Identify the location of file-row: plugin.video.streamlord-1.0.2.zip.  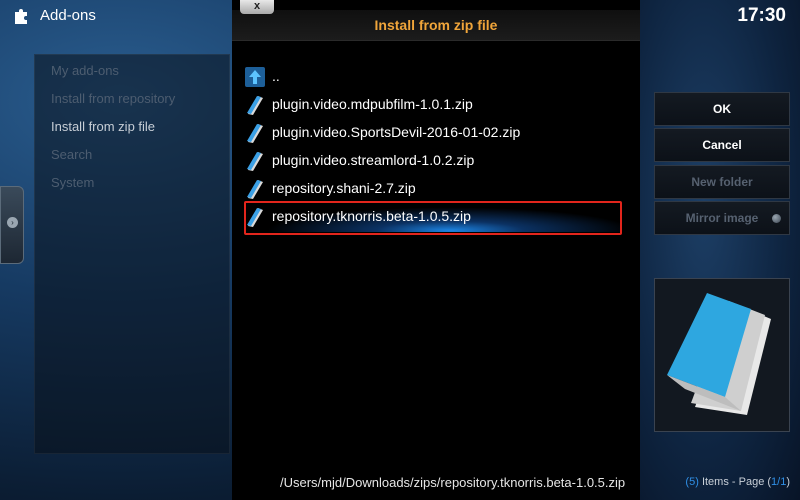
(437, 161).